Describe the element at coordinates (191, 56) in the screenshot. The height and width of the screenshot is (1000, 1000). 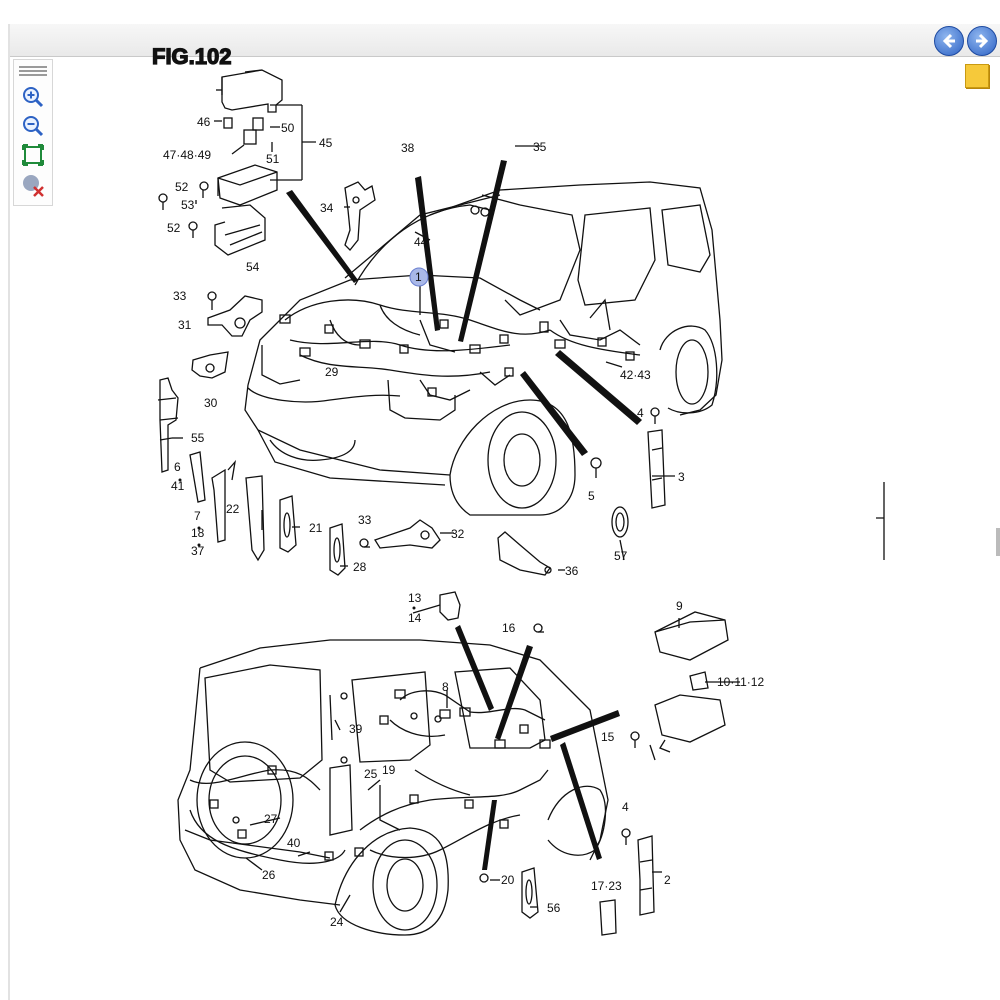
I see `figure-title: FIG.102` at that location.